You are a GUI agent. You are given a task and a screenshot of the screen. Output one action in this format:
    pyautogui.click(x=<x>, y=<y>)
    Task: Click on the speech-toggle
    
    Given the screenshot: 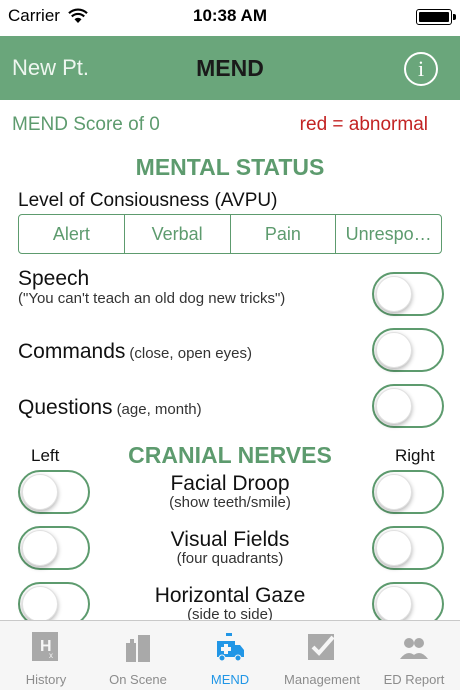 What is the action you would take?
    pyautogui.click(x=408, y=294)
    